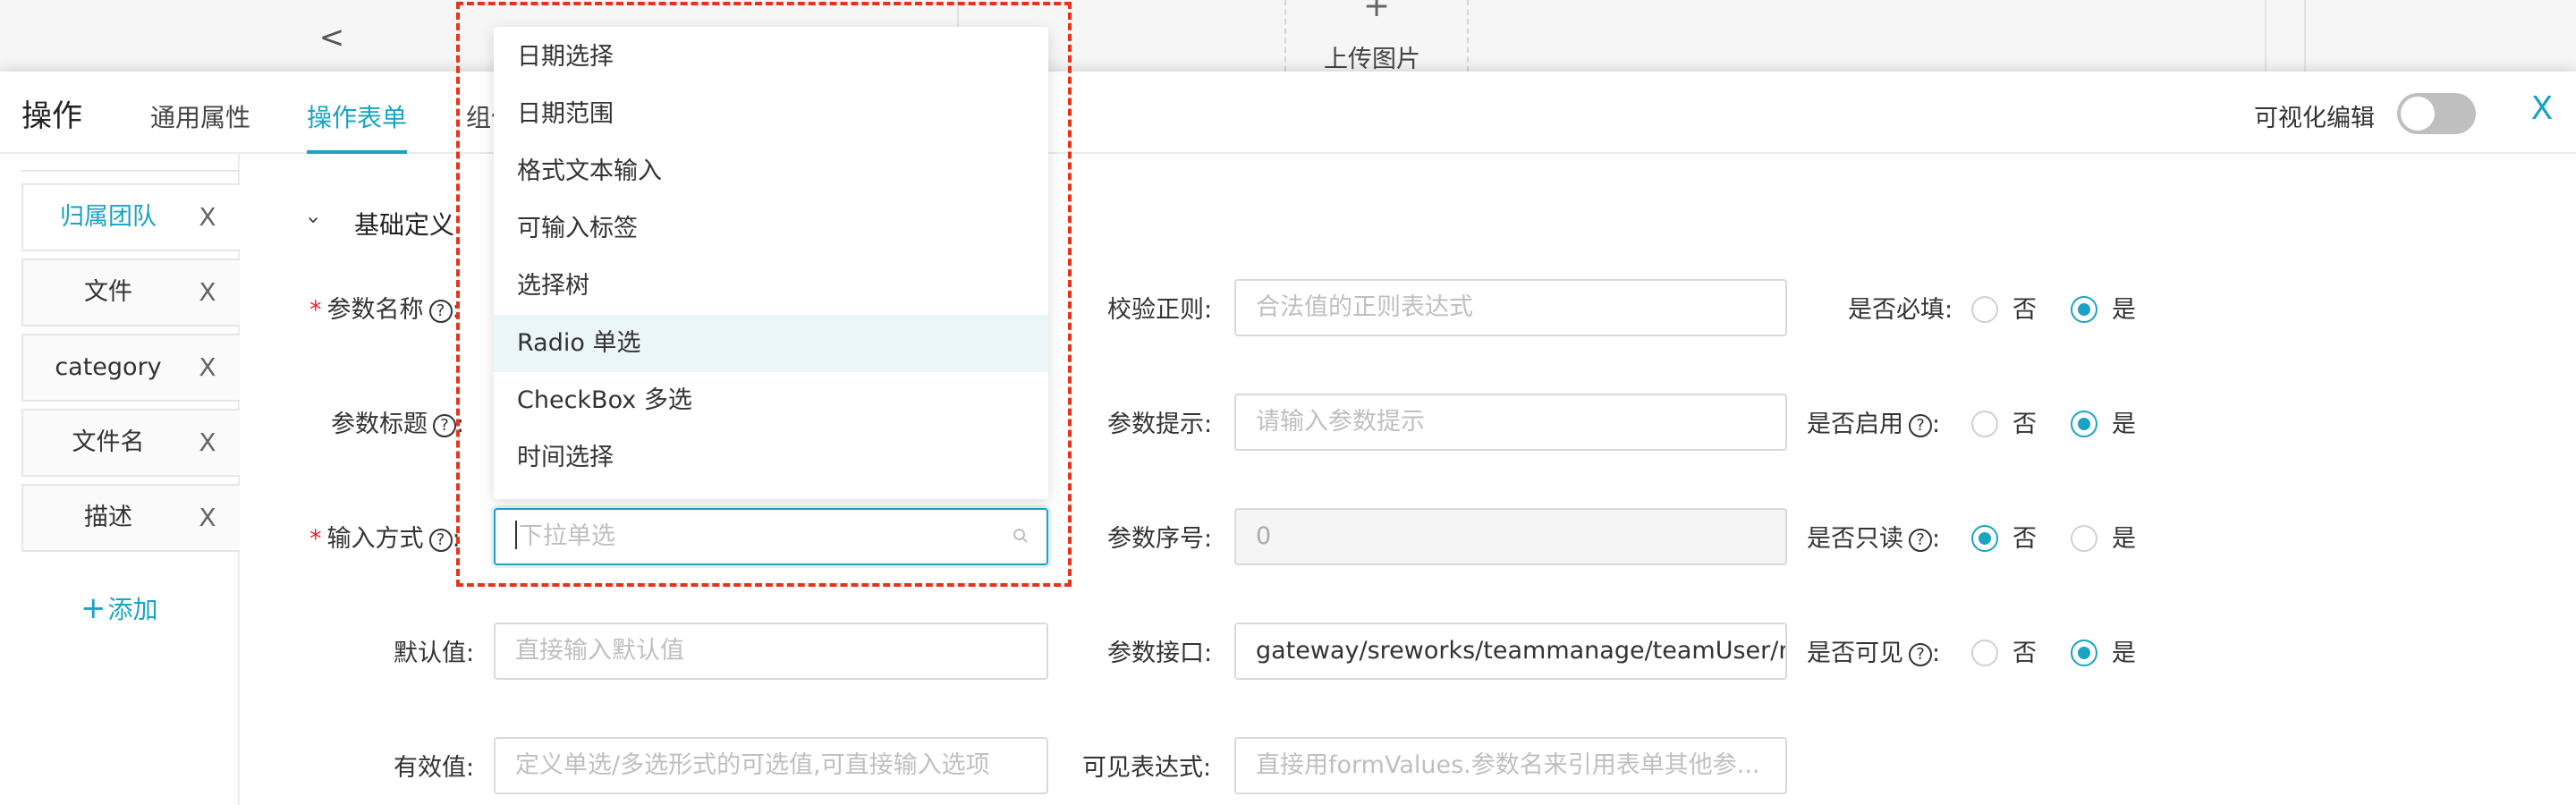 Image resolution: width=2576 pixels, height=805 pixels. I want to click on back-chevron-icon: <, so click(331, 37).